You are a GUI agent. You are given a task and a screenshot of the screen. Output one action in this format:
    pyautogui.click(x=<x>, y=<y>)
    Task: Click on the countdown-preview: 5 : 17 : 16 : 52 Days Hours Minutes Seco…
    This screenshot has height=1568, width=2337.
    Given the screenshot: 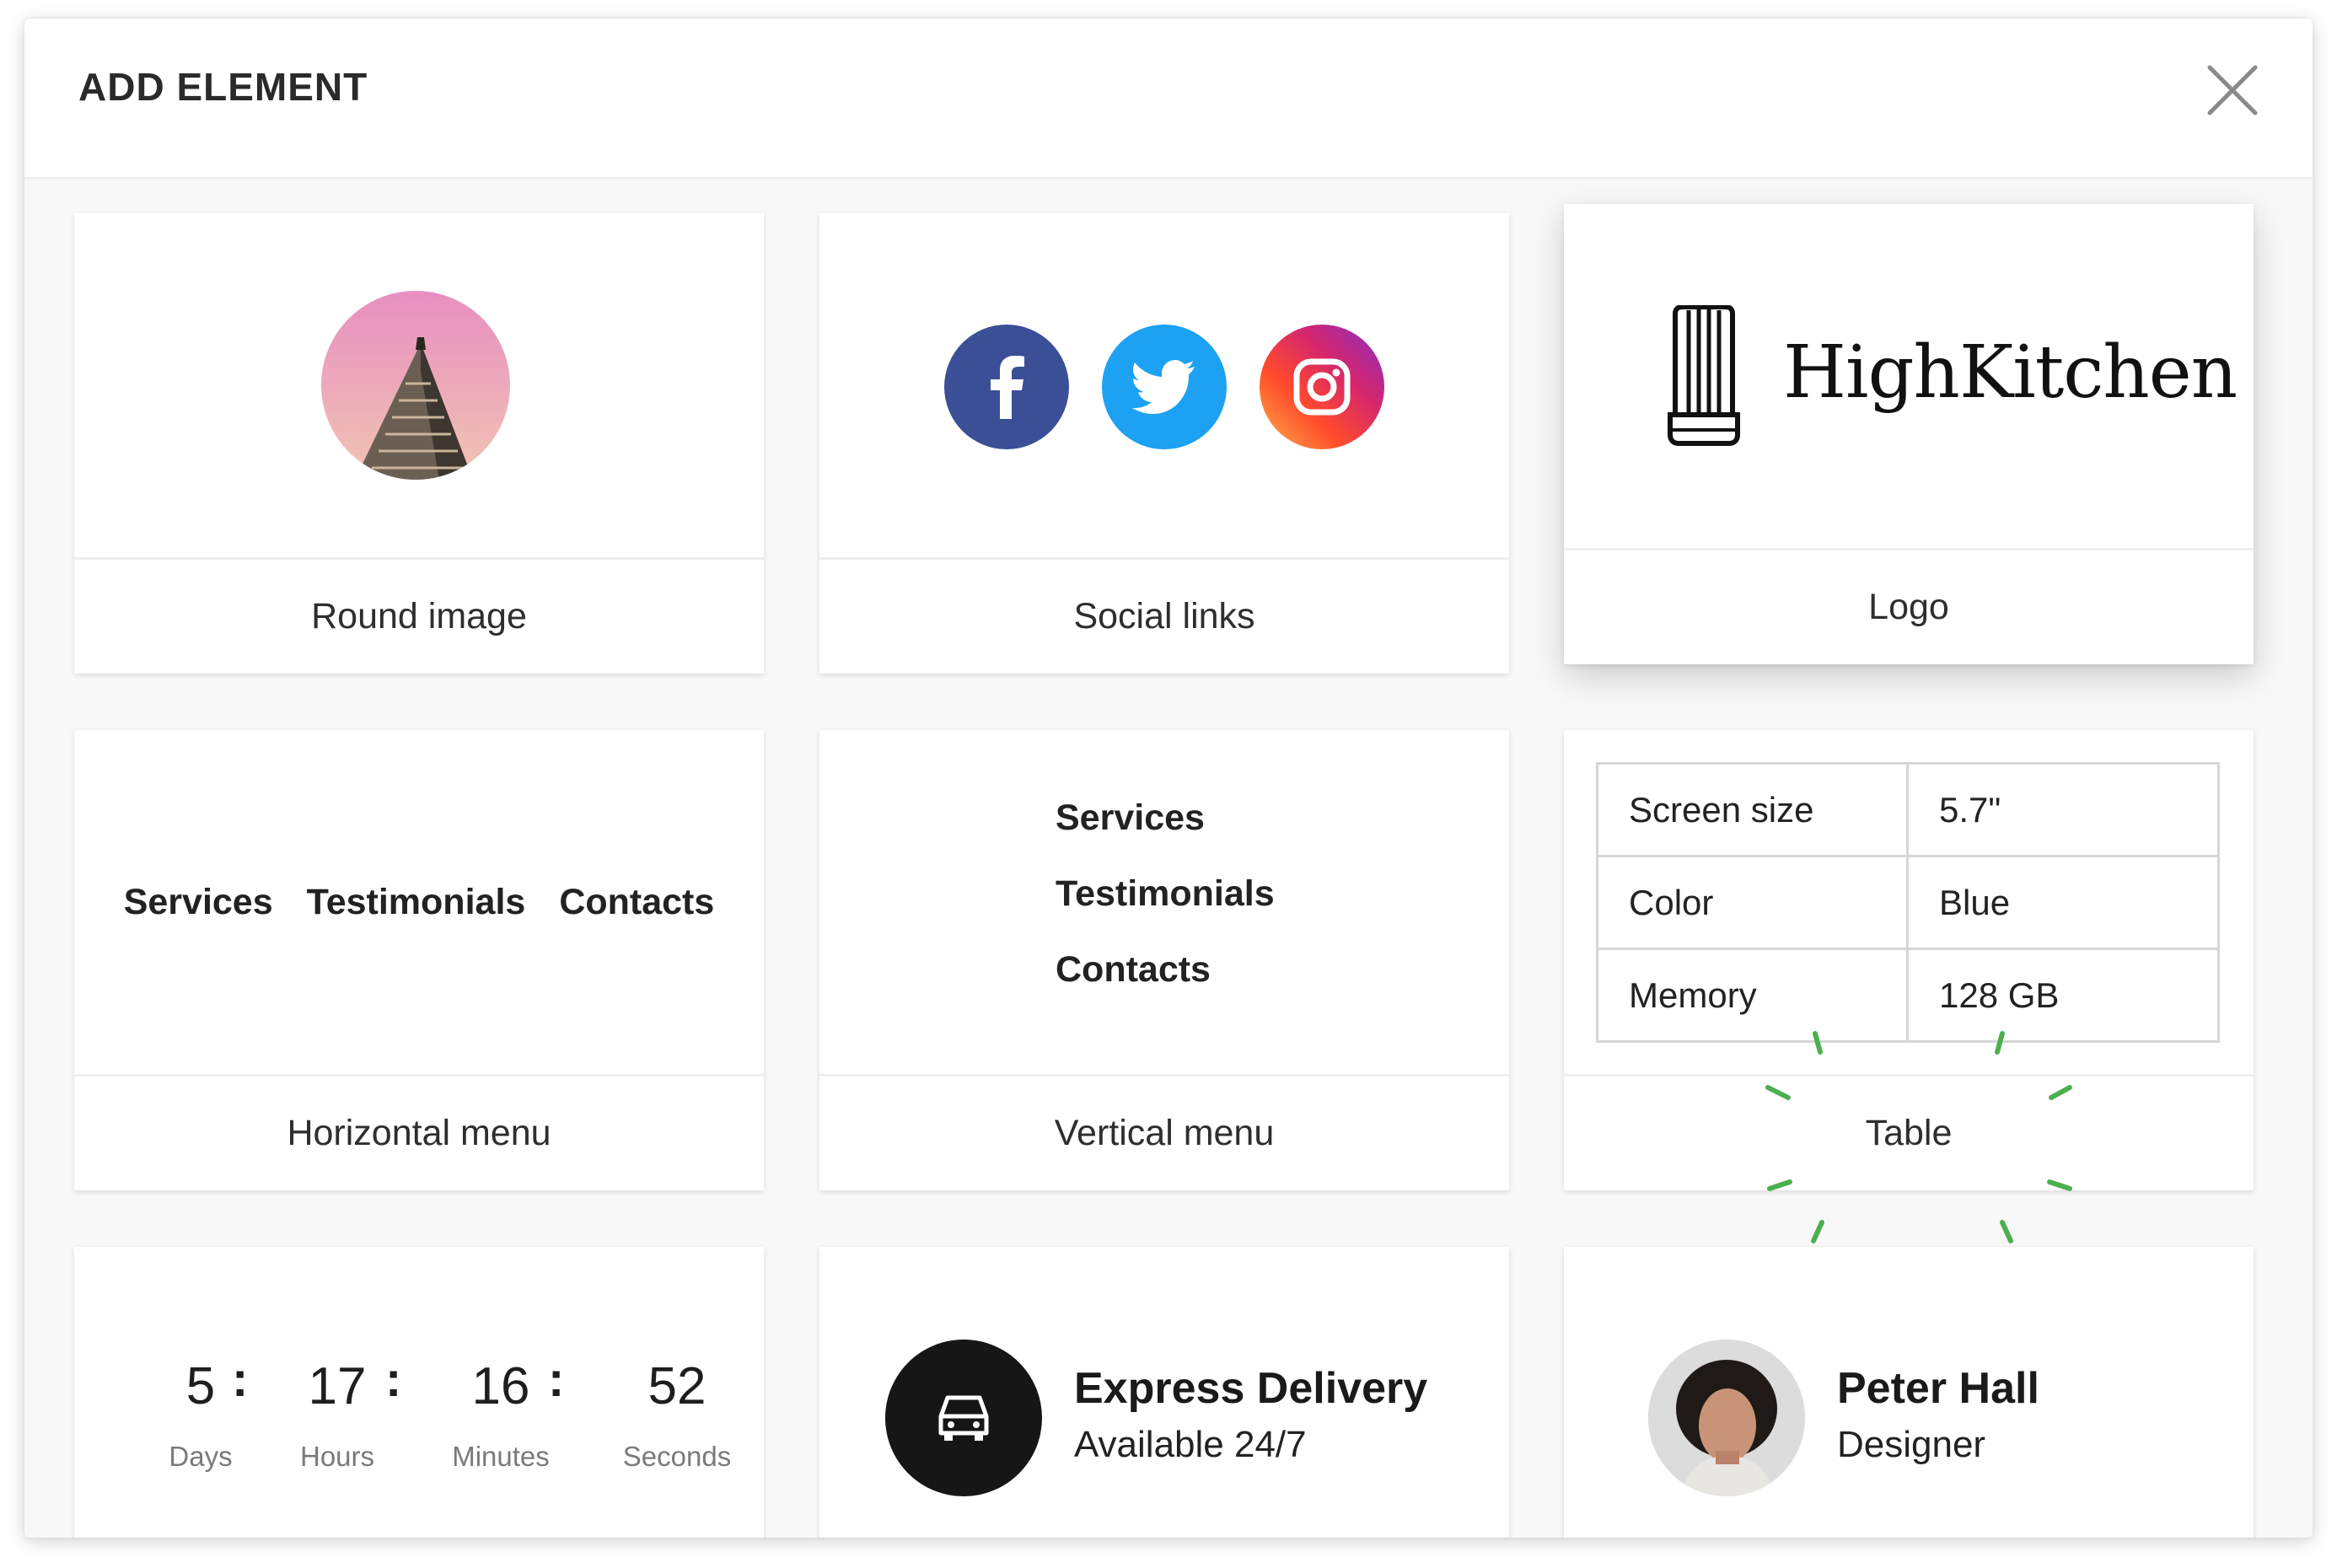 What is the action you would take?
    pyautogui.click(x=419, y=1392)
    